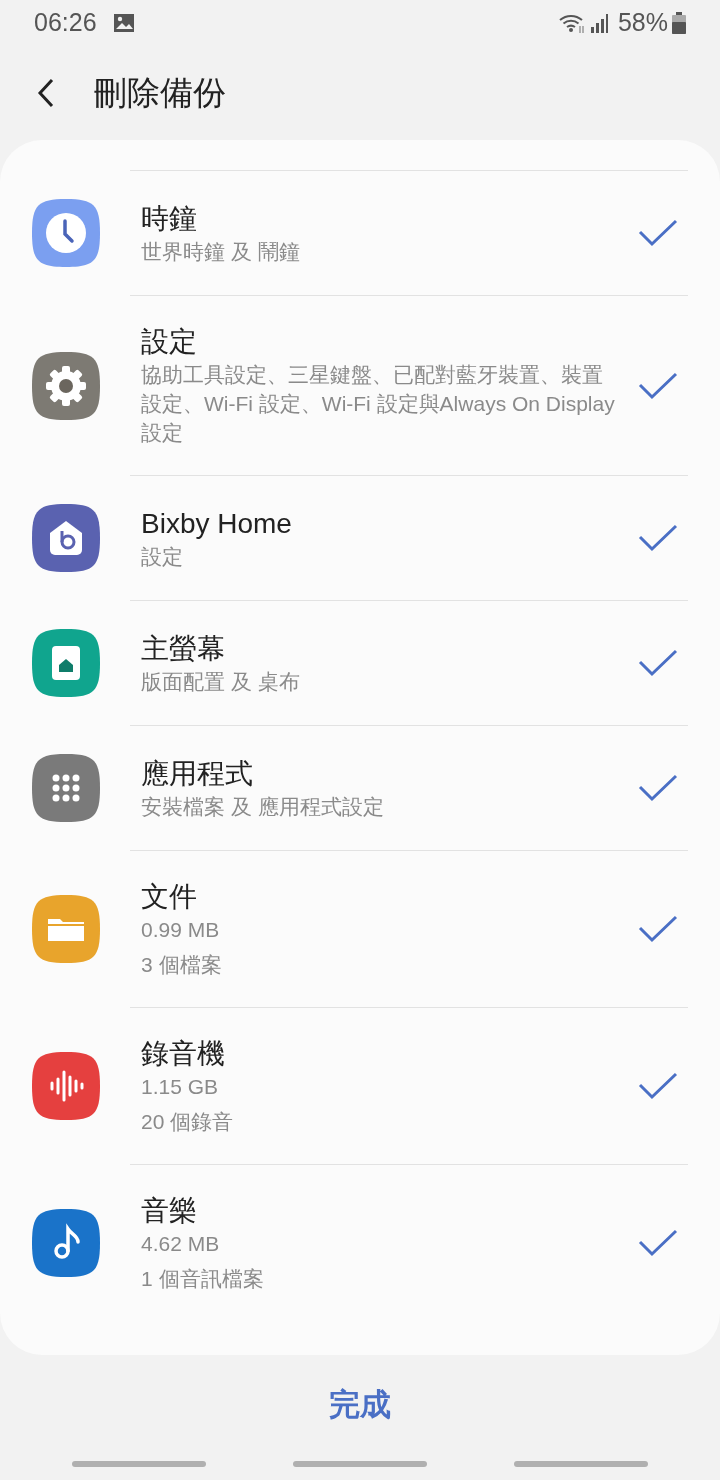  Describe the element at coordinates (162, 556) in the screenshot. I see `item-subtitle: 設定` at that location.